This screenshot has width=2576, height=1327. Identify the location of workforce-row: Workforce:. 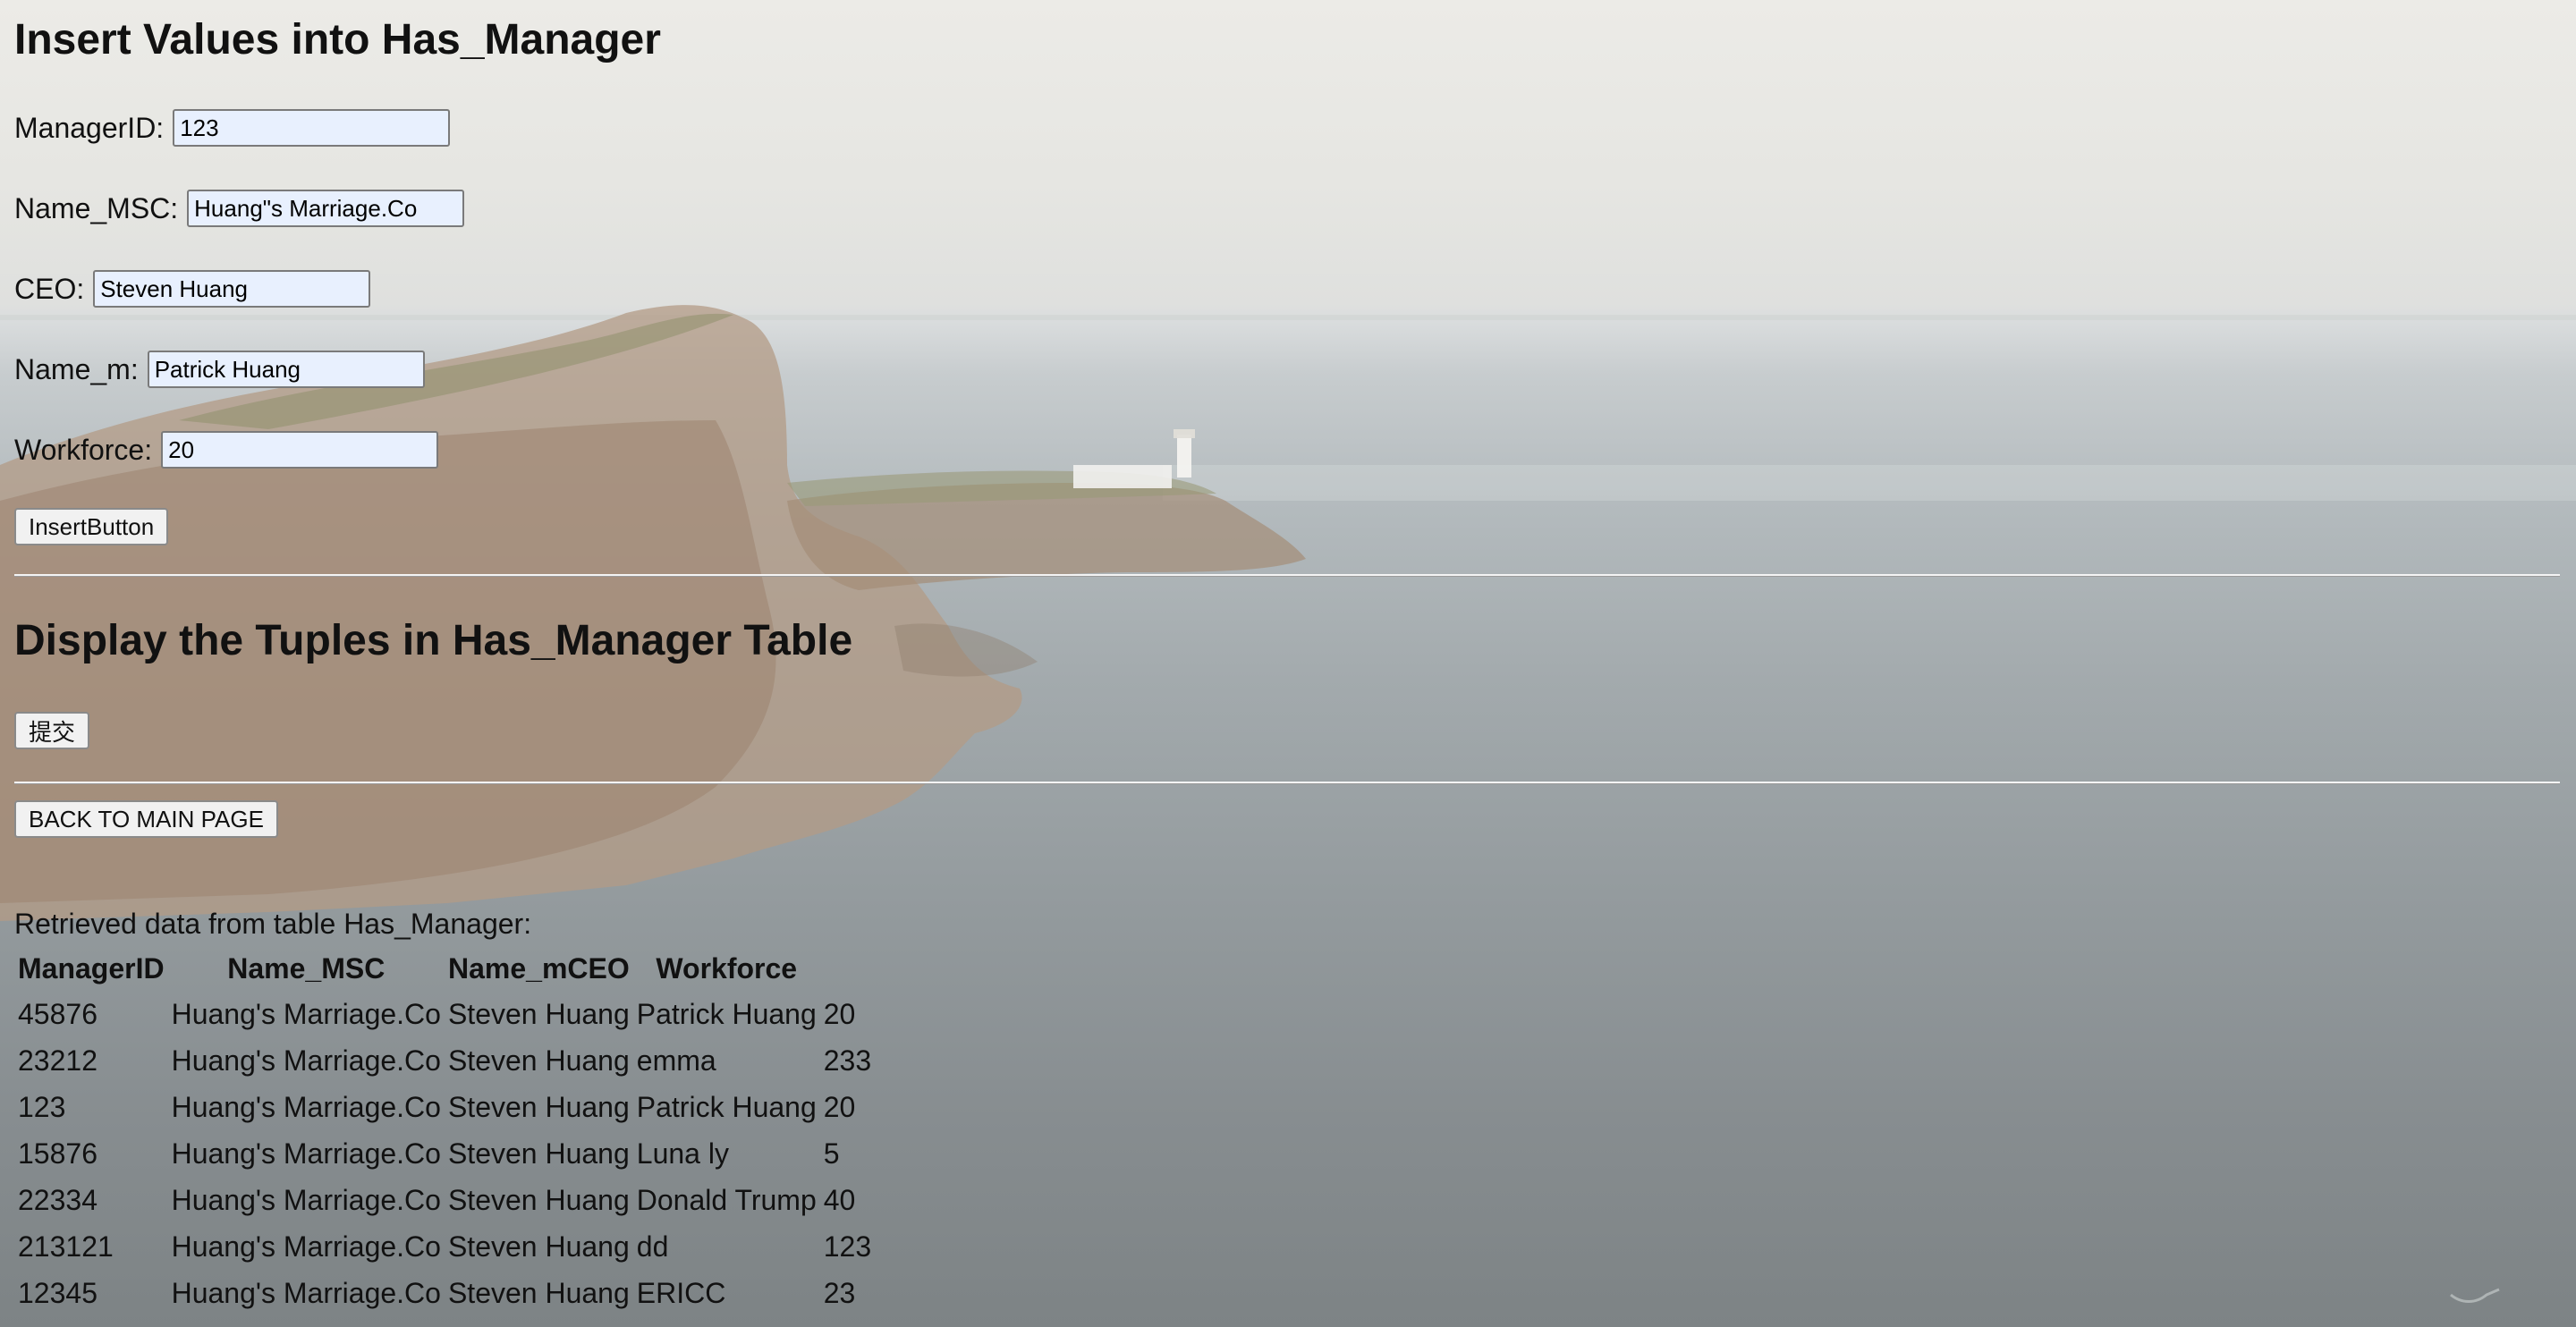
(226, 449).